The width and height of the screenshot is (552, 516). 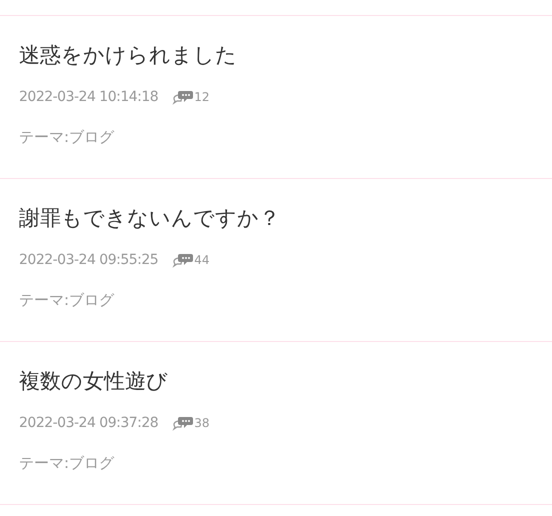 I want to click on entry-title: 複数の女性遊び, so click(x=93, y=381).